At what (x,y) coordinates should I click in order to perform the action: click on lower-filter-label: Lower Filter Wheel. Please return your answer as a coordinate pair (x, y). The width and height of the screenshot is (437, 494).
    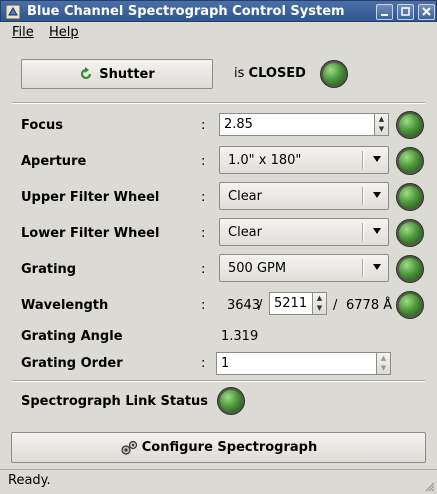
    Looking at the image, I should click on (90, 233).